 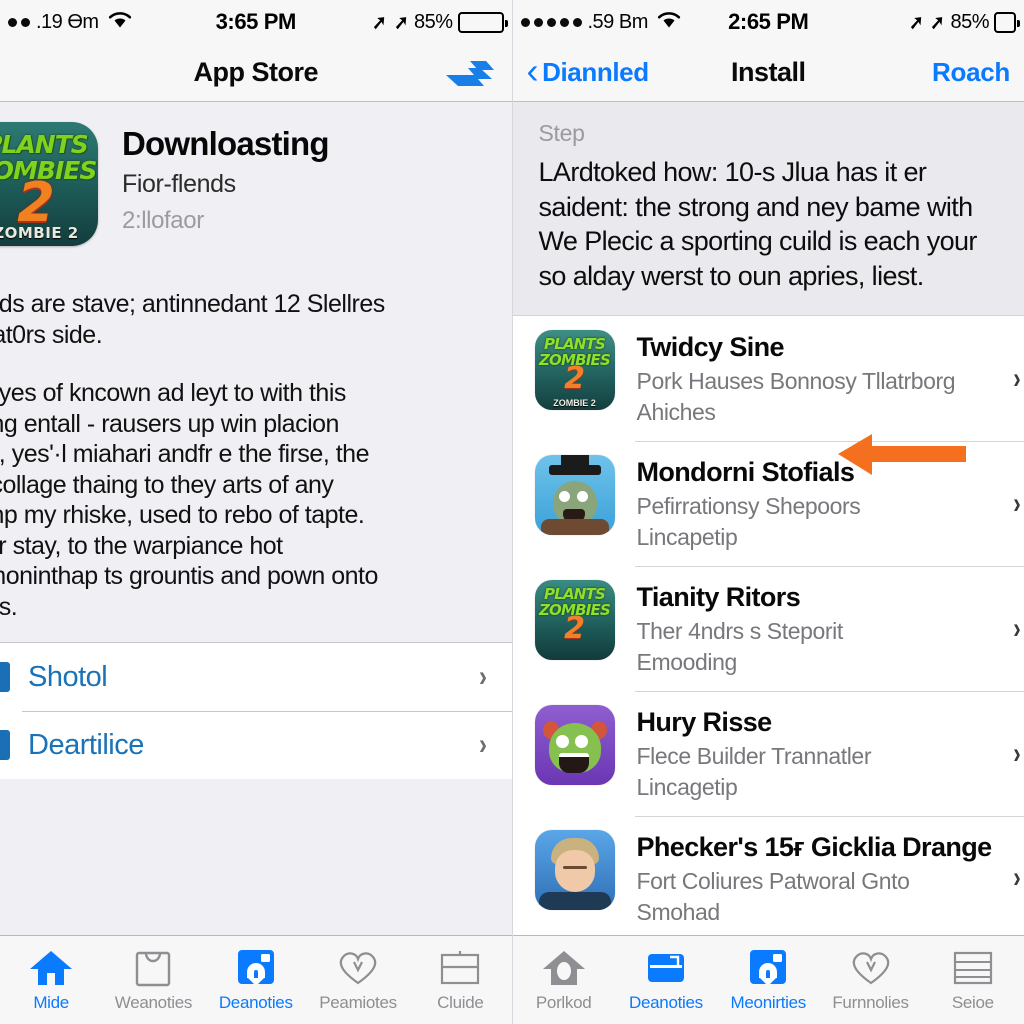 I want to click on left-nav-bar: App Store, so click(x=256, y=73).